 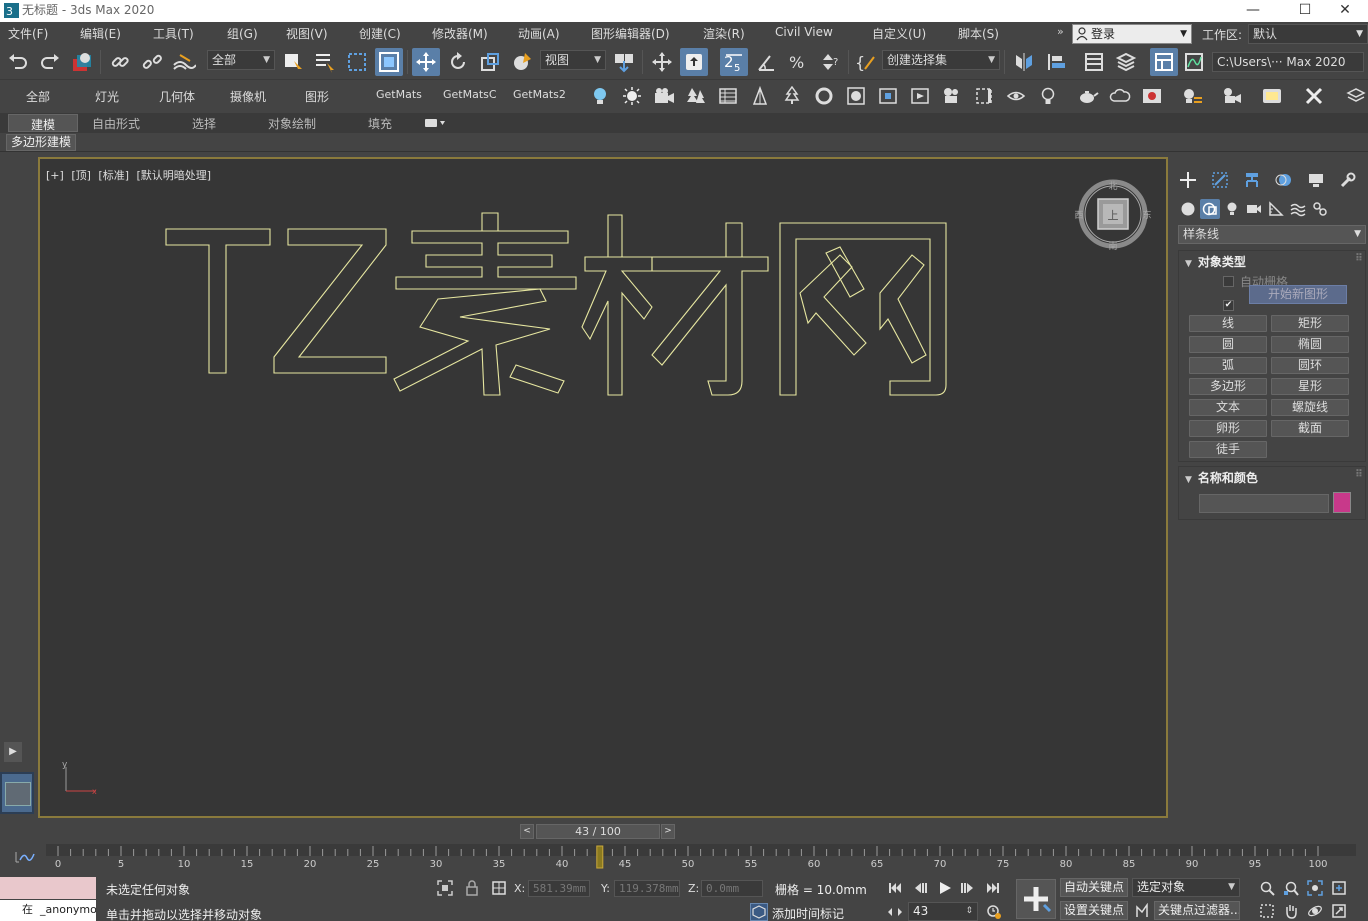 I want to click on zoom-all-icon, so click(x=1291, y=888).